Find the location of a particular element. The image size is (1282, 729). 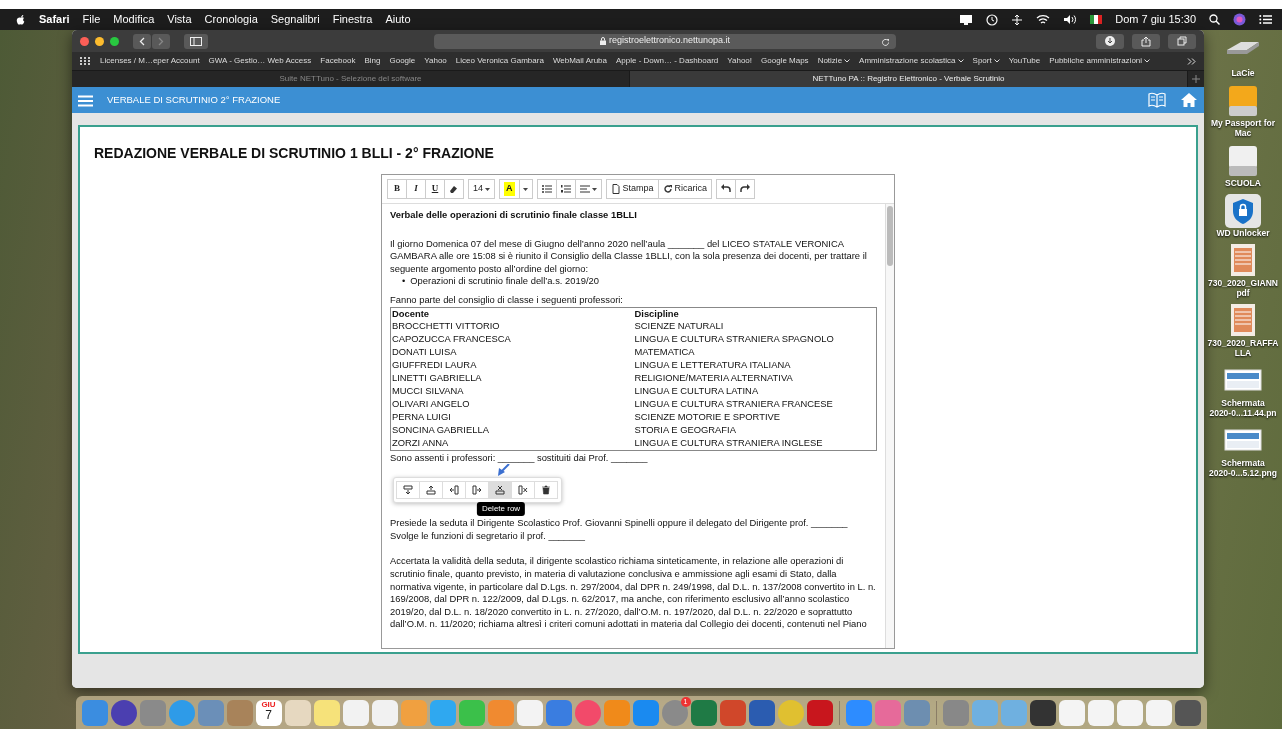

insert-row-below-icon is located at coordinates (408, 490).